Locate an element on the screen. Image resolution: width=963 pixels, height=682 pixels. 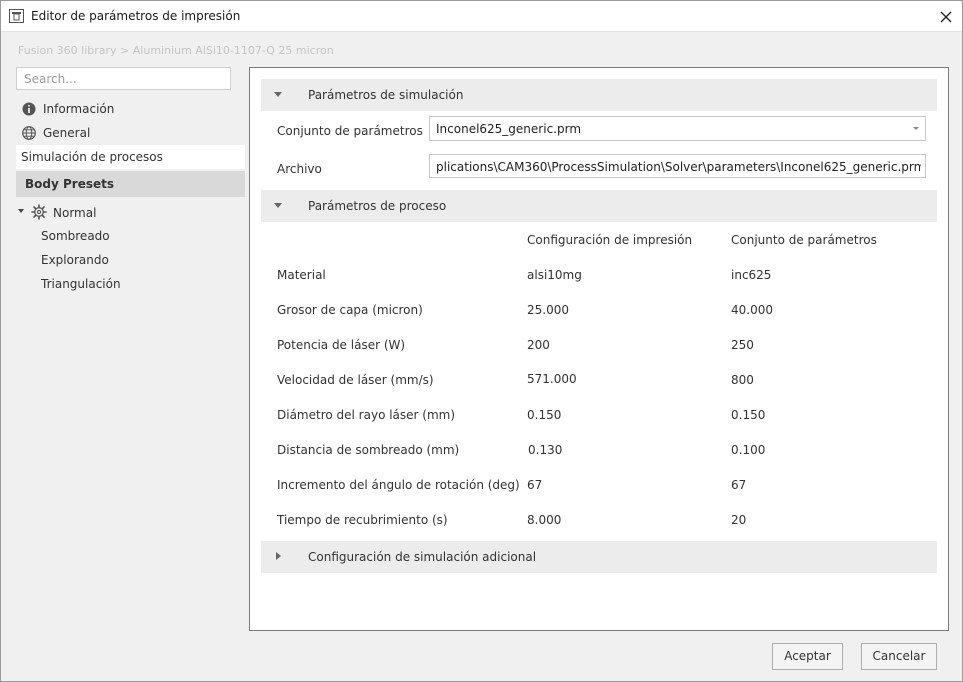
cell-paramset: inc625 is located at coordinates (751, 275).